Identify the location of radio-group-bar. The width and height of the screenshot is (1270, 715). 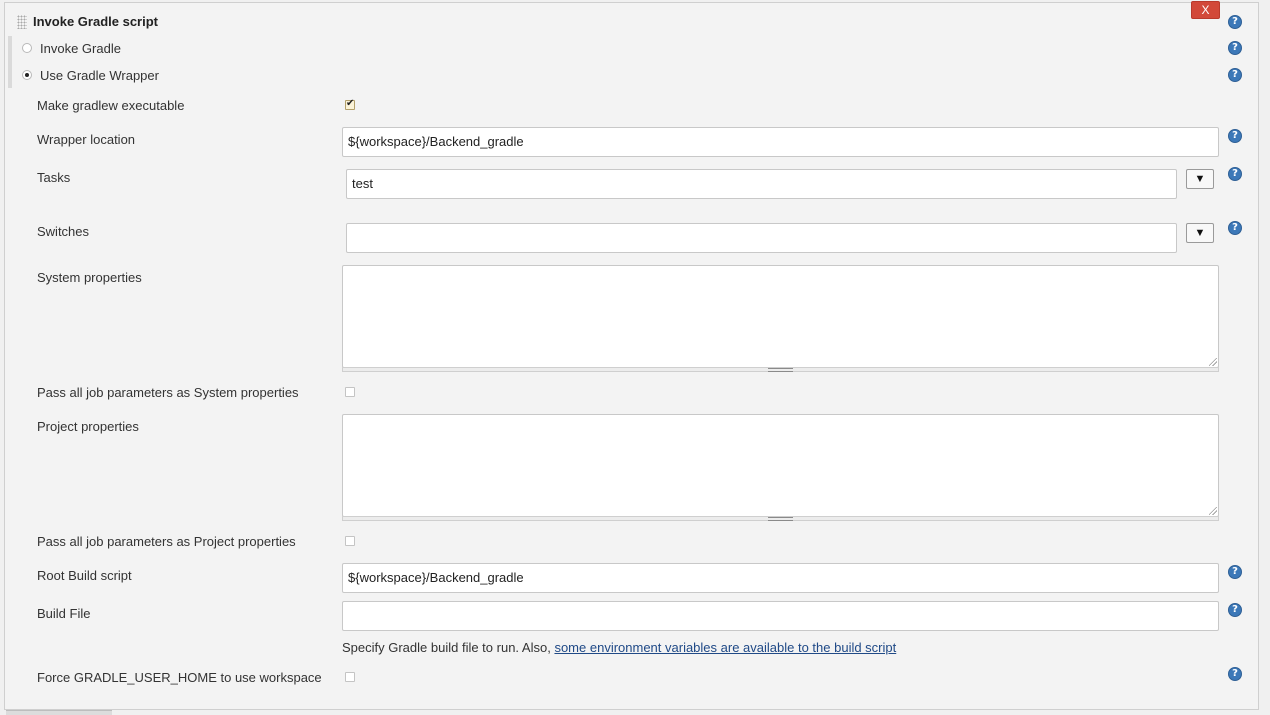
(10, 62).